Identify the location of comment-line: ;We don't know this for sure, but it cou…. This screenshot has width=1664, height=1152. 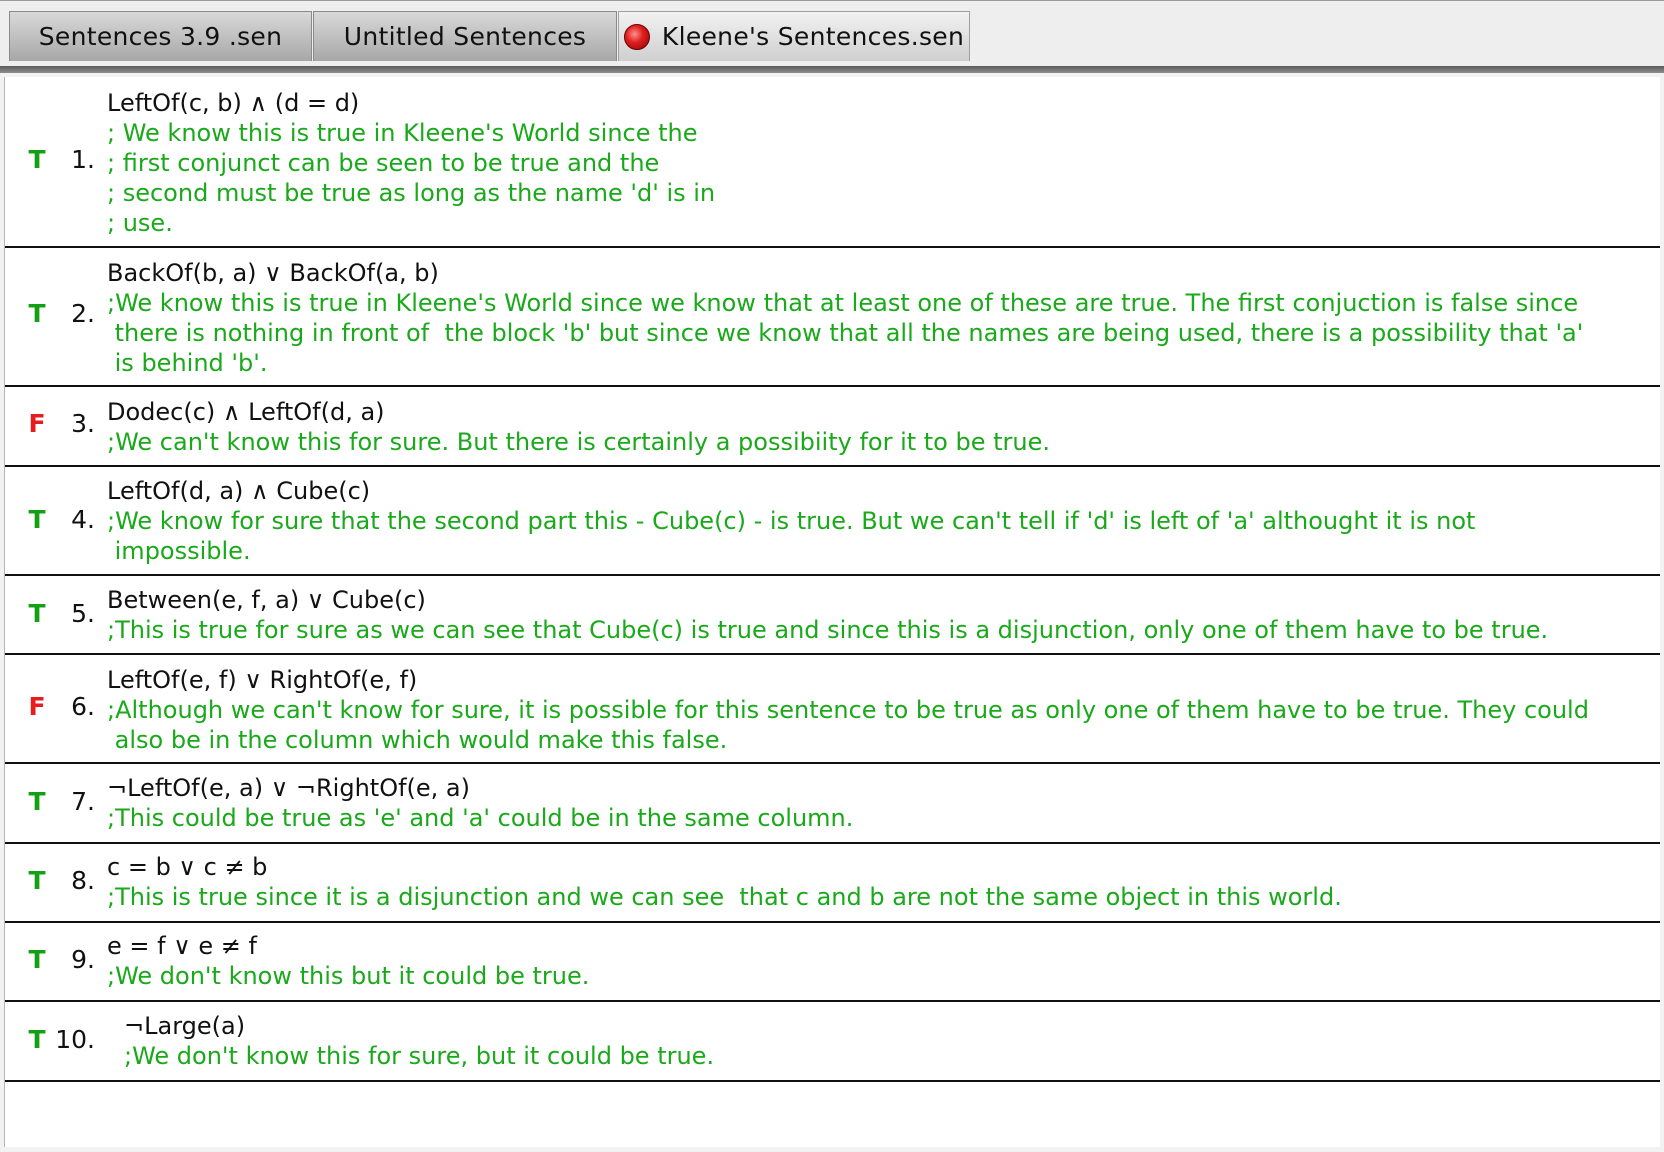
(419, 1056).